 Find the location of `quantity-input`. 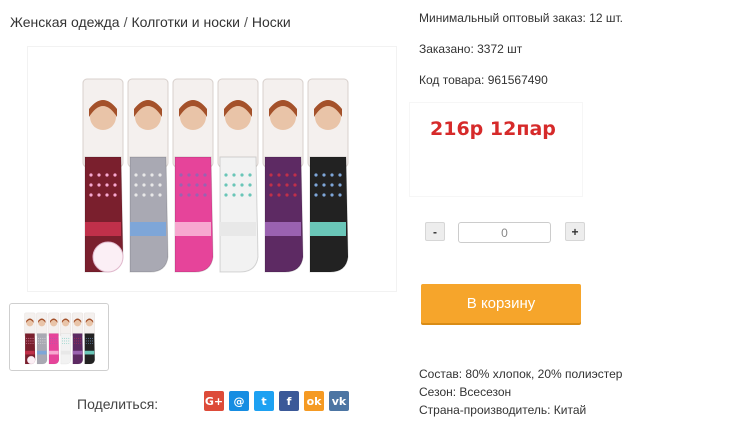

quantity-input is located at coordinates (504, 232).